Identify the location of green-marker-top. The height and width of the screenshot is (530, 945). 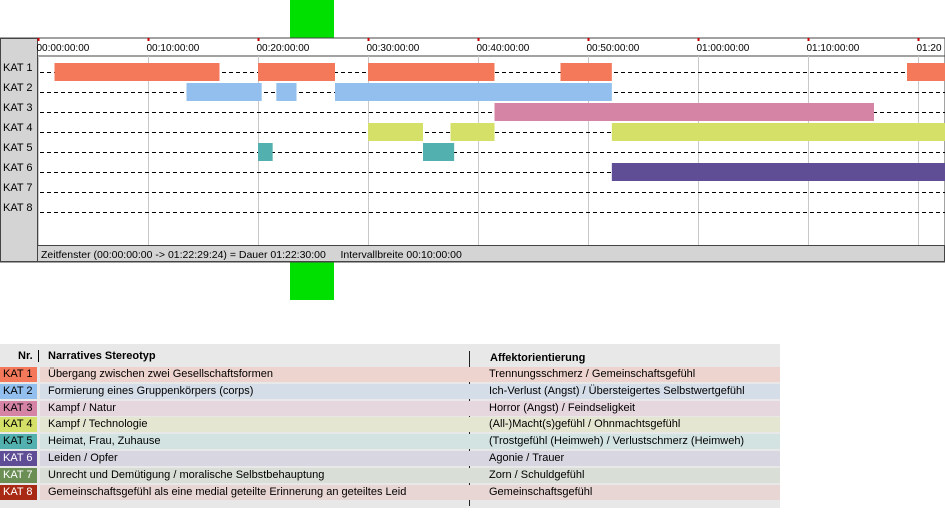
(312, 19).